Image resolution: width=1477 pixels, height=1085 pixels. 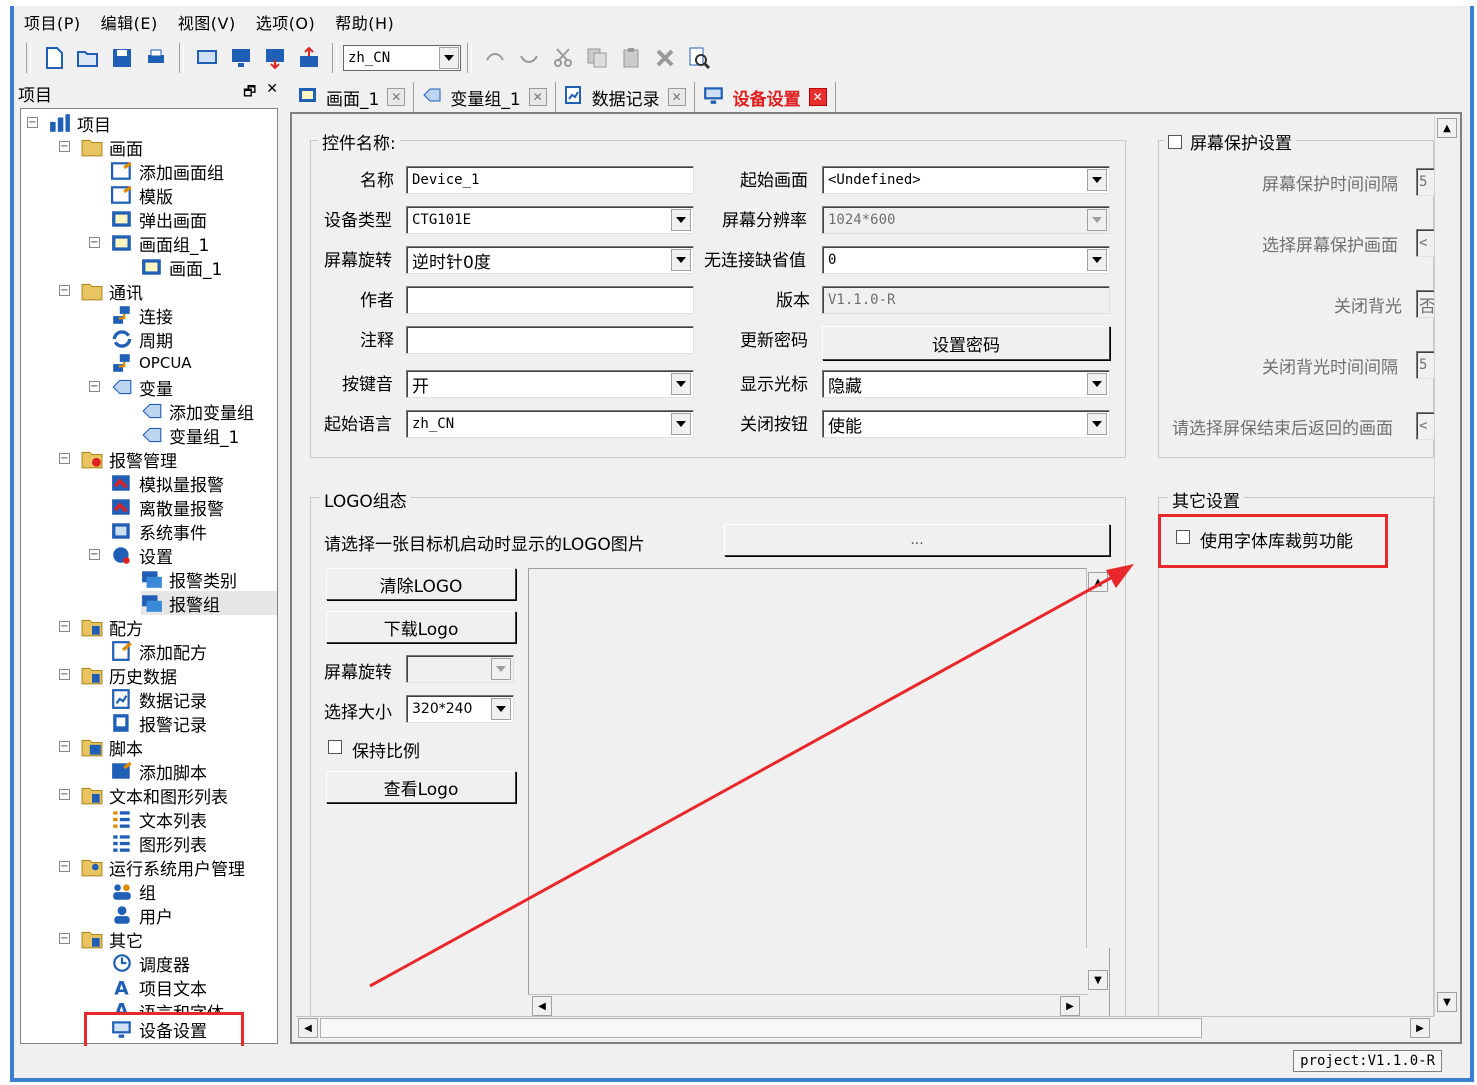 What do you see at coordinates (1367, 1061) in the screenshot?
I see `status-text: project:V1.1.0-R` at bounding box center [1367, 1061].